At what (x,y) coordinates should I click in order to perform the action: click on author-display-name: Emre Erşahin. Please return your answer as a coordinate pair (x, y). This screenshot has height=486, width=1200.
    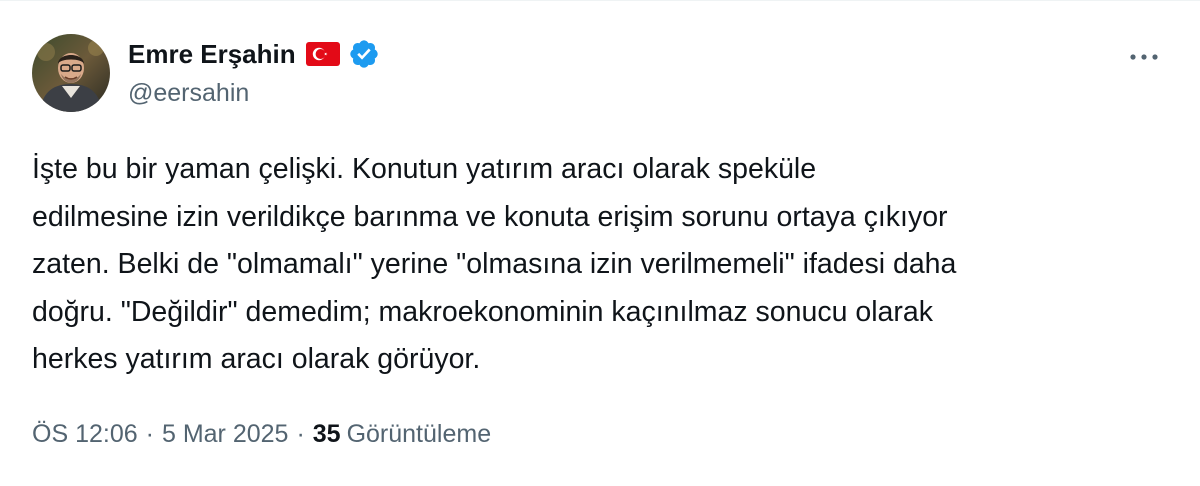
    Looking at the image, I should click on (212, 54).